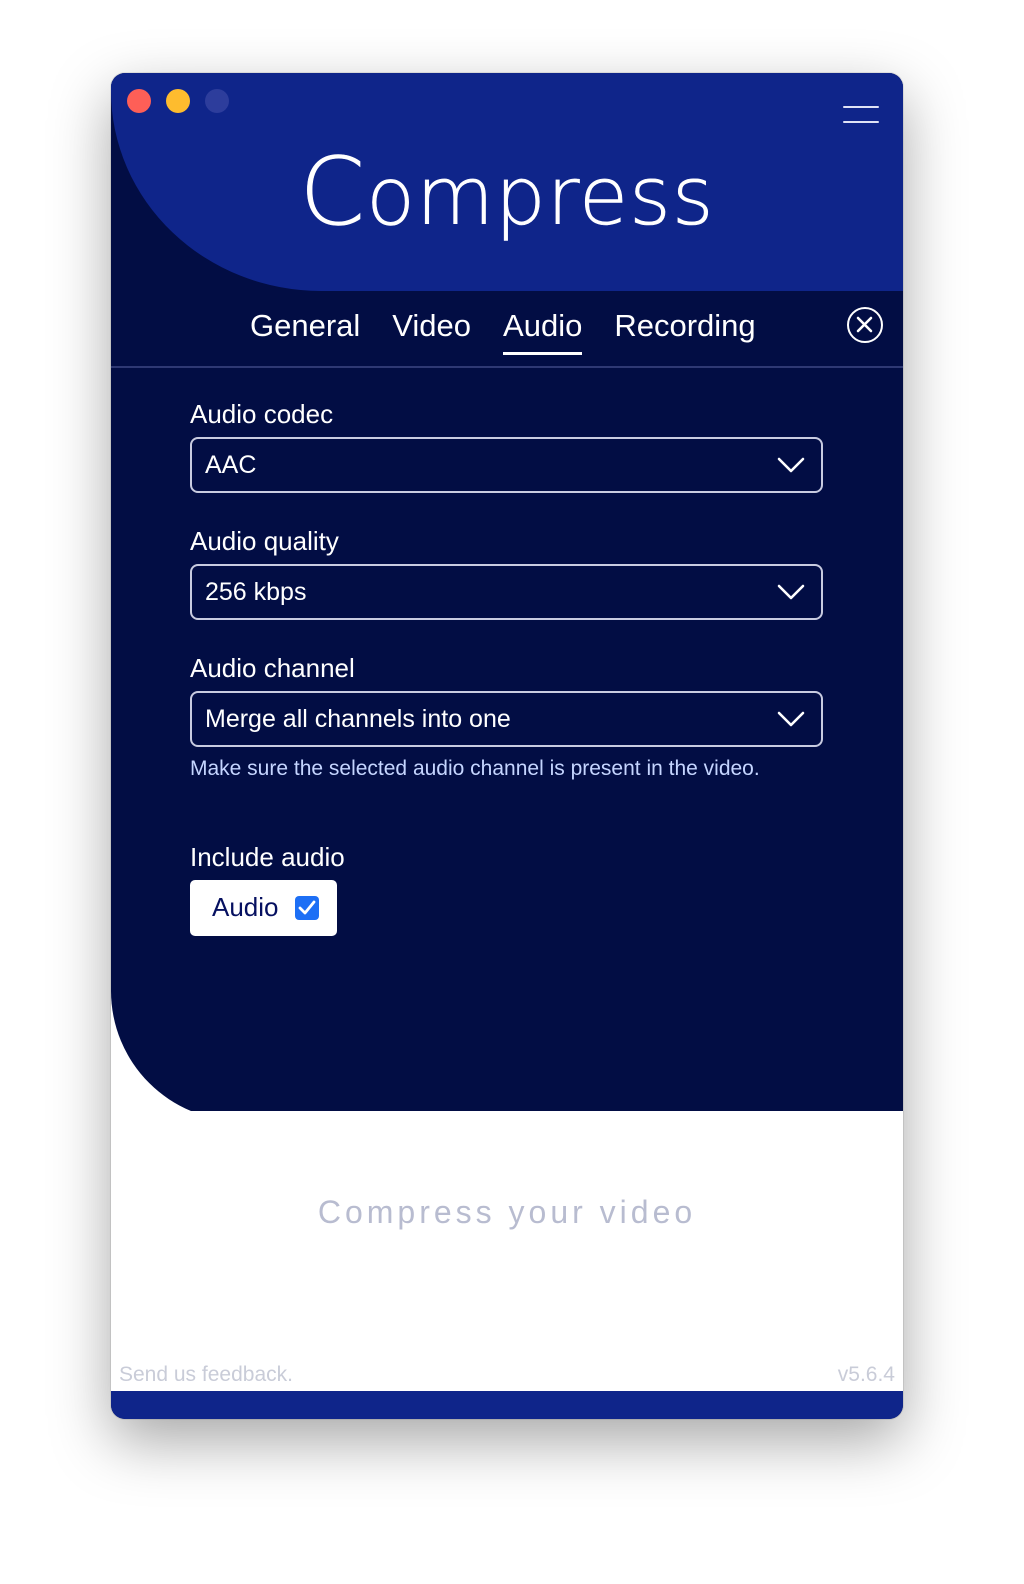 The image size is (1024, 1584). What do you see at coordinates (506, 592) in the screenshot?
I see `audio-quality-select: 256 kbps` at bounding box center [506, 592].